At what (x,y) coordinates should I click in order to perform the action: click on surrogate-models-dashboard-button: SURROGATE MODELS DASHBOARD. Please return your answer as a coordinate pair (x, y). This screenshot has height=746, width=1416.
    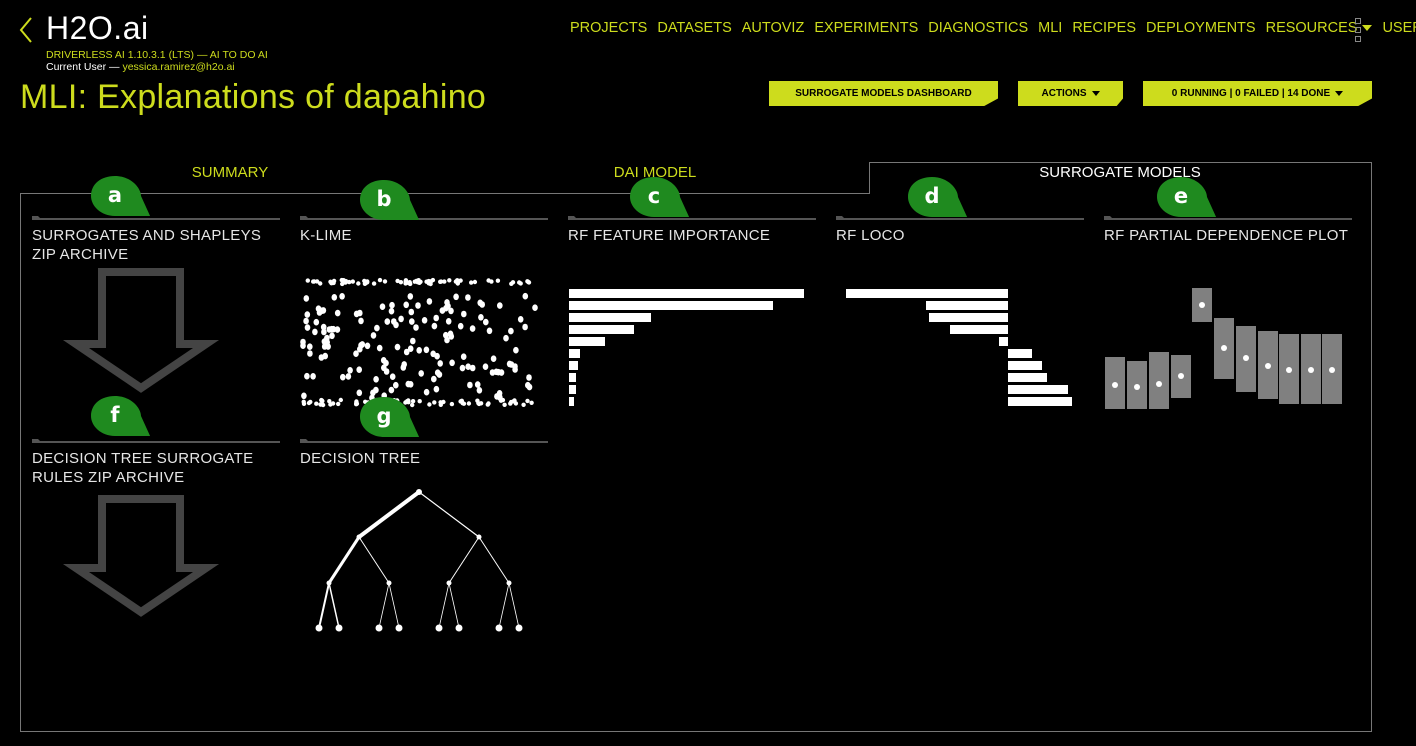
    Looking at the image, I should click on (883, 93).